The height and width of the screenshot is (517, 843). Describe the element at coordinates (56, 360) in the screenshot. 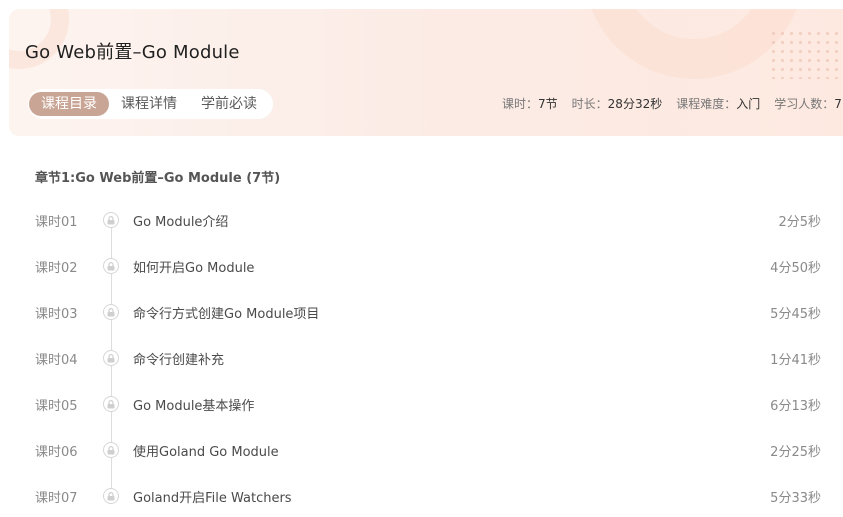

I see `lesson-number: 课时04` at that location.